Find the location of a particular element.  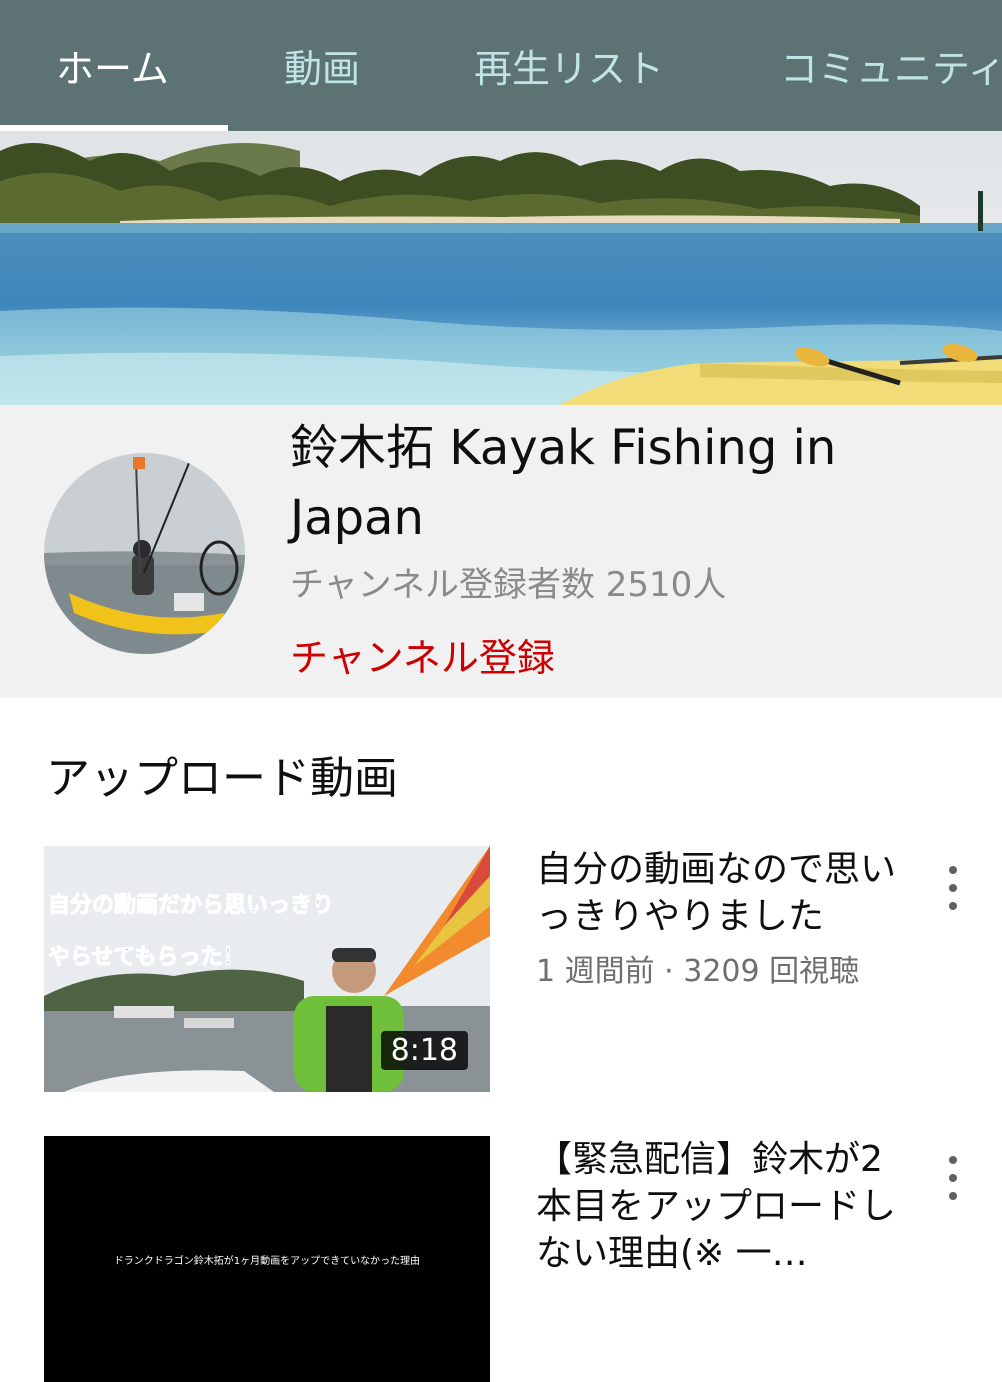

subscriber-count: チャンネル登録者数 2510人 is located at coordinates (508, 585).